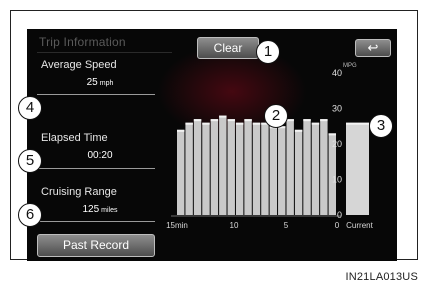 This screenshot has width=422, height=290. What do you see at coordinates (381, 277) in the screenshot?
I see `figure-id: IN21LA013US` at bounding box center [381, 277].